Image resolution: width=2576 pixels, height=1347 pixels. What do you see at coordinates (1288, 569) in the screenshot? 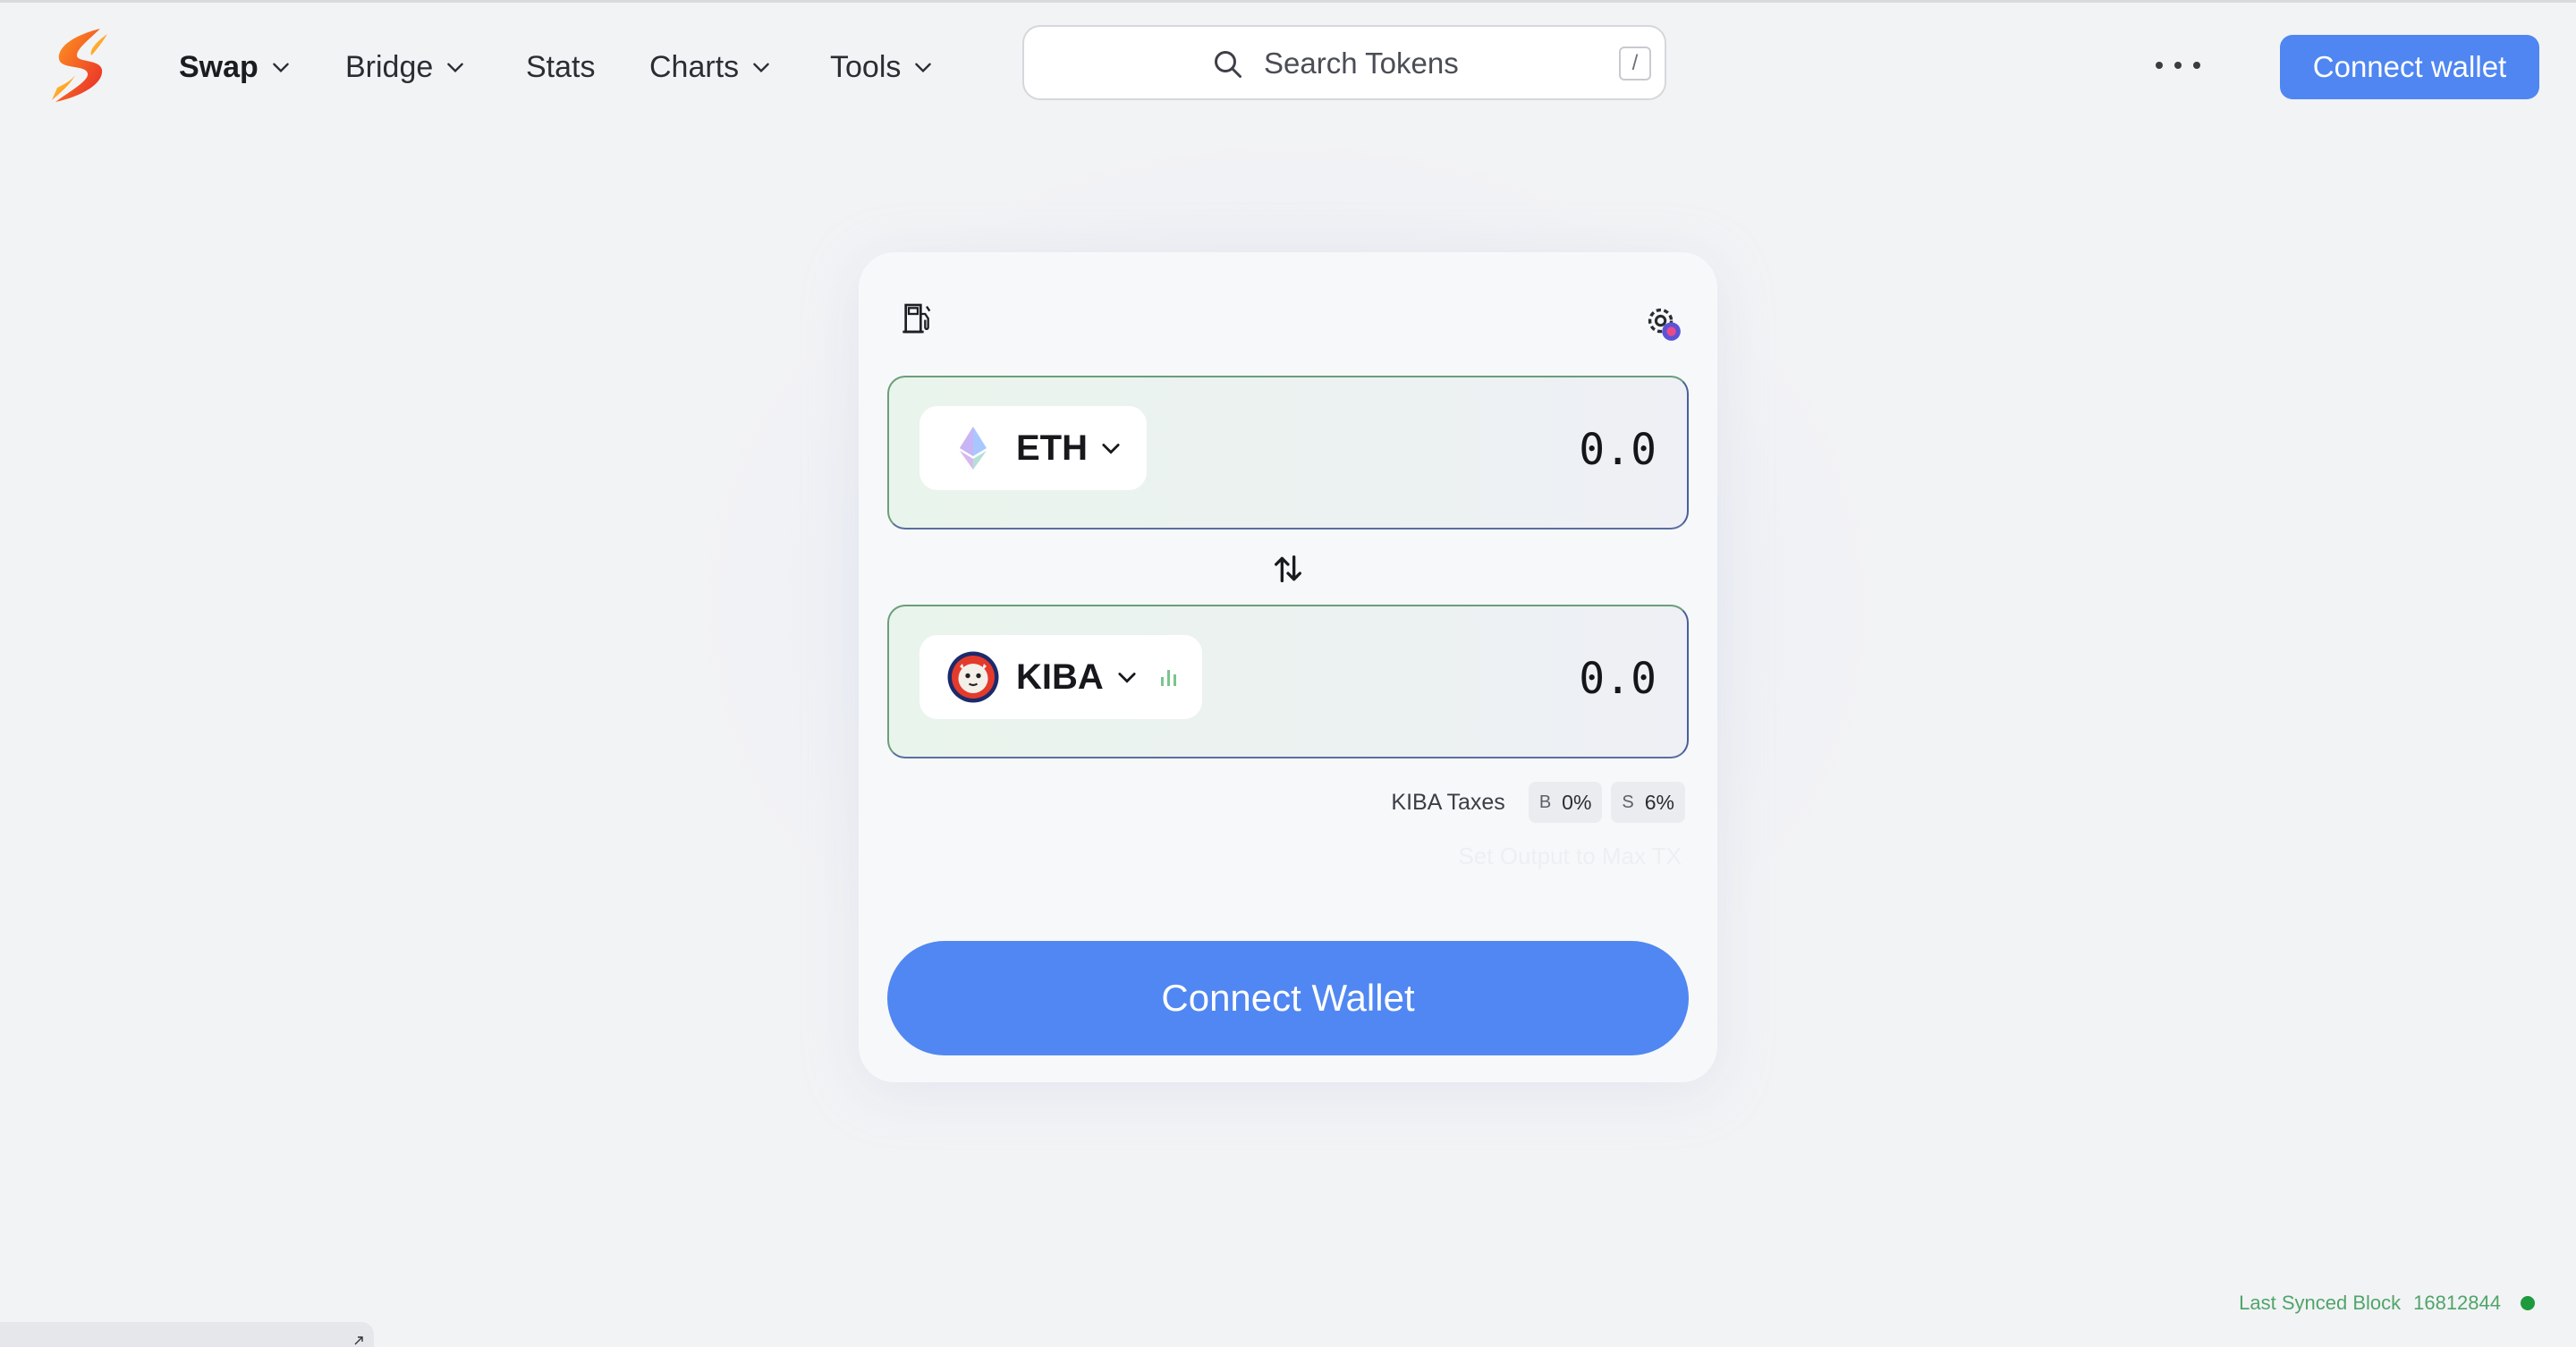
I see `swap-arrows-icon` at bounding box center [1288, 569].